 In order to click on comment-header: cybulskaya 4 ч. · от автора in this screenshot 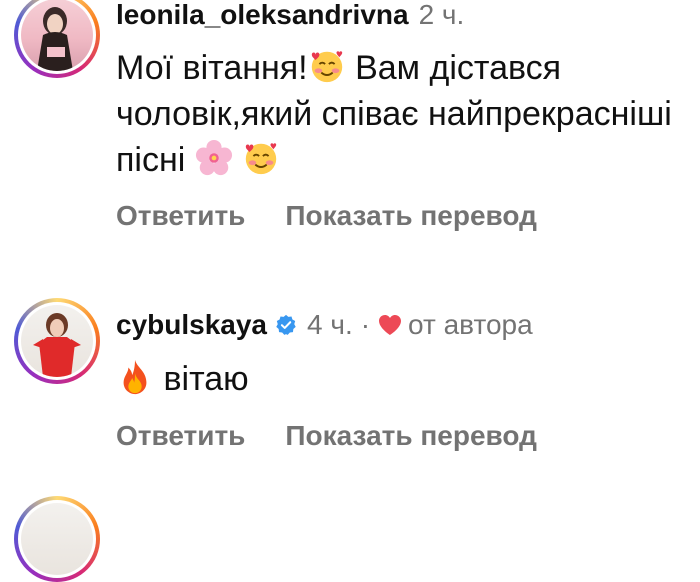, I will do `click(324, 325)`.